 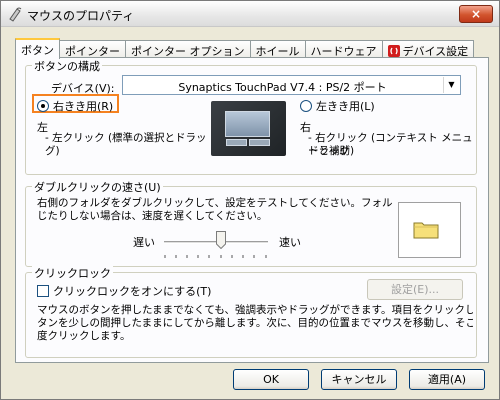 What do you see at coordinates (331, 151) in the screenshot?
I see `right-desc-line2: ドラッグ)` at bounding box center [331, 151].